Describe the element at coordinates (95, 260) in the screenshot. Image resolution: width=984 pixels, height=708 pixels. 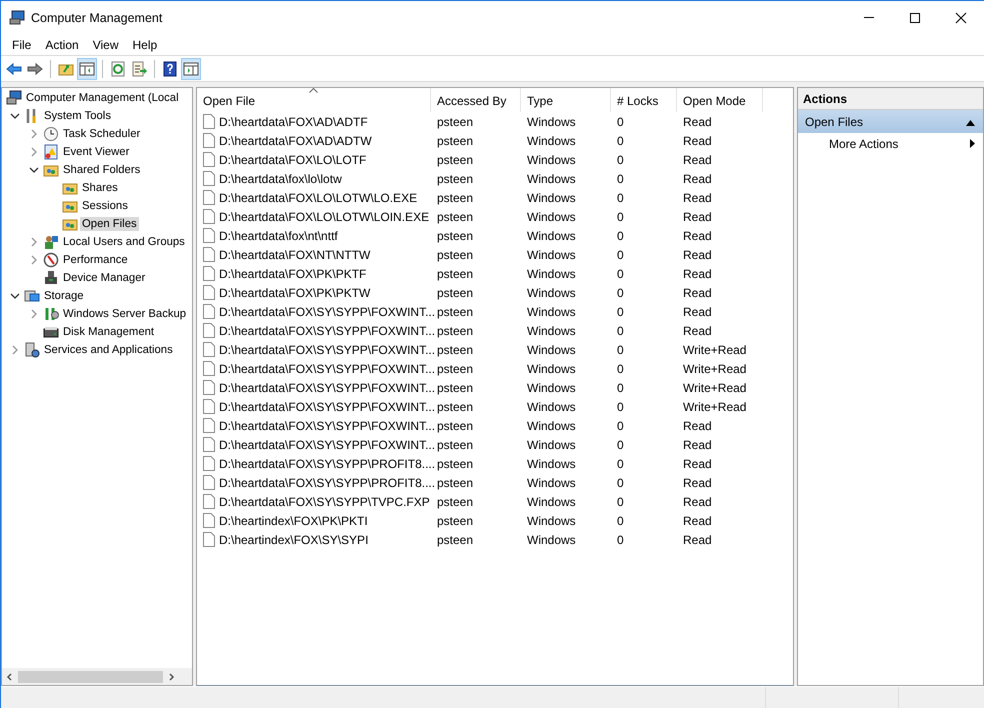
I see `tree-item: Performance` at that location.